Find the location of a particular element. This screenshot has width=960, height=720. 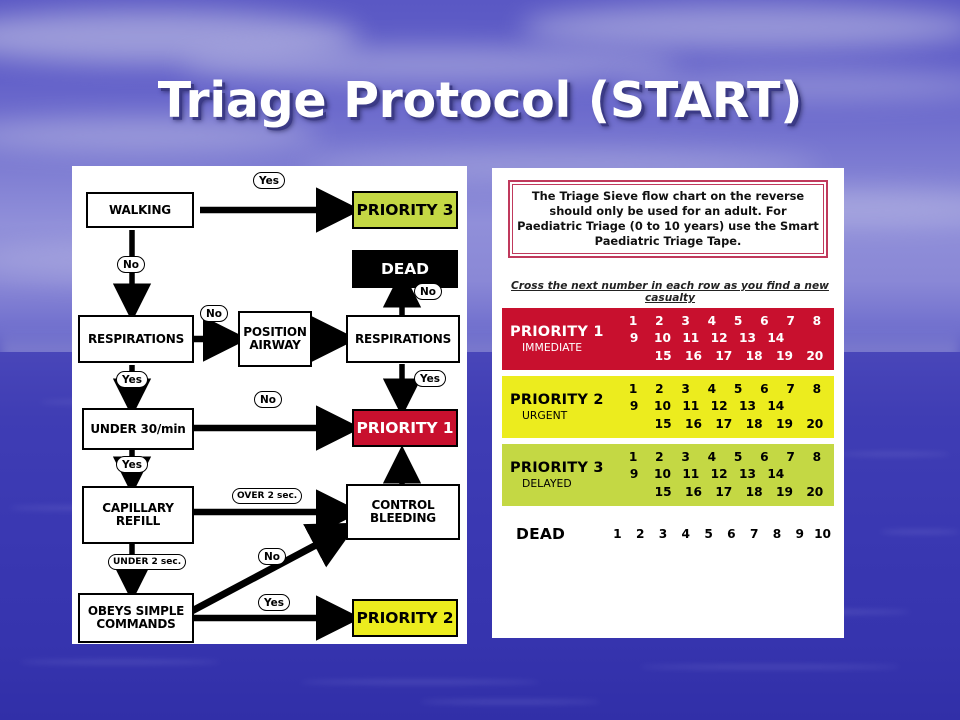

flow-outcome-priority-3: PRIORITY 3 is located at coordinates (405, 210).